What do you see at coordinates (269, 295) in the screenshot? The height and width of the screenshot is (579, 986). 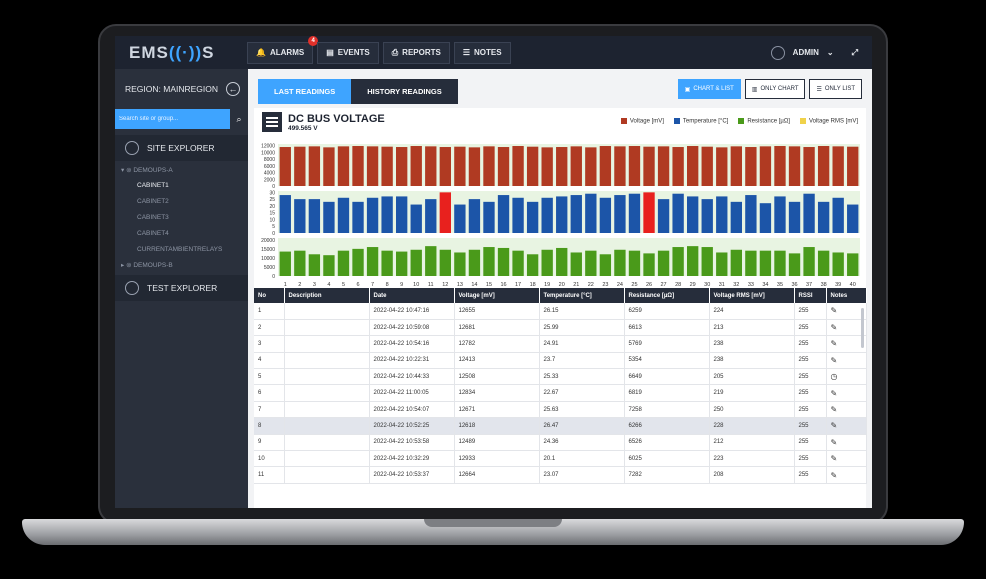 I see `column-header: No` at bounding box center [269, 295].